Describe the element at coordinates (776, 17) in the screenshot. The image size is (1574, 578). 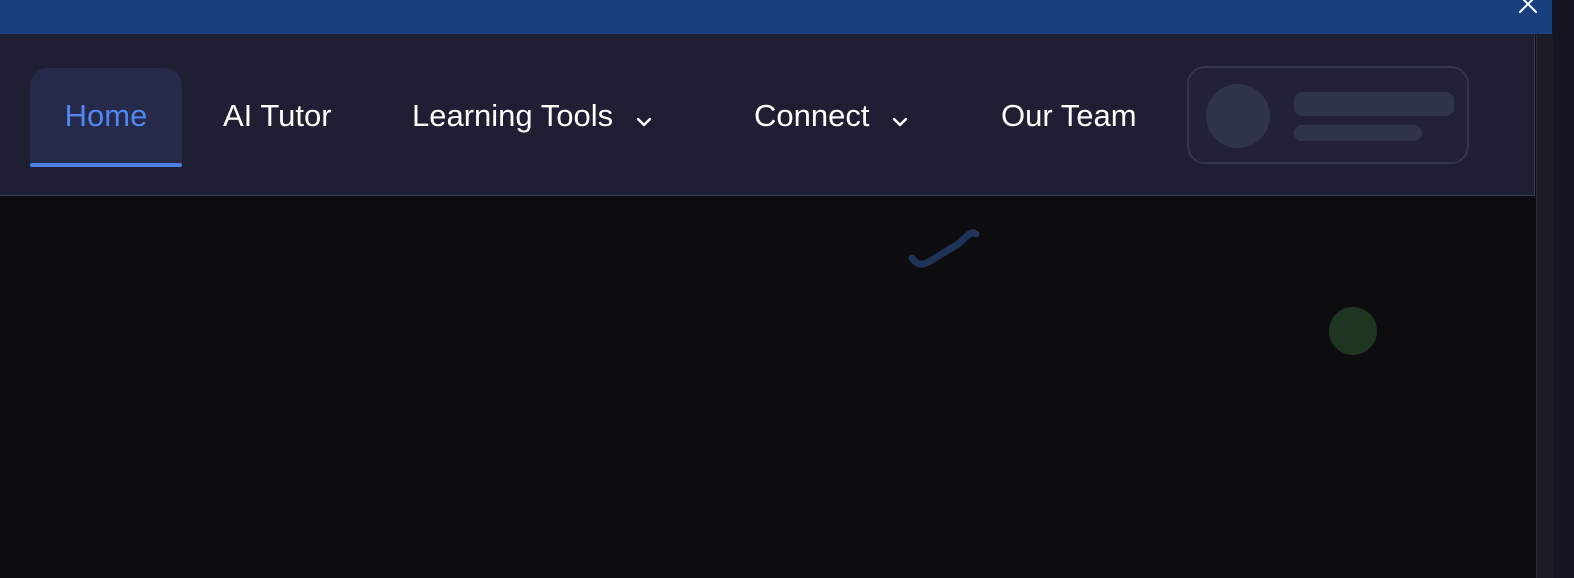
I see `announcement-bar` at that location.